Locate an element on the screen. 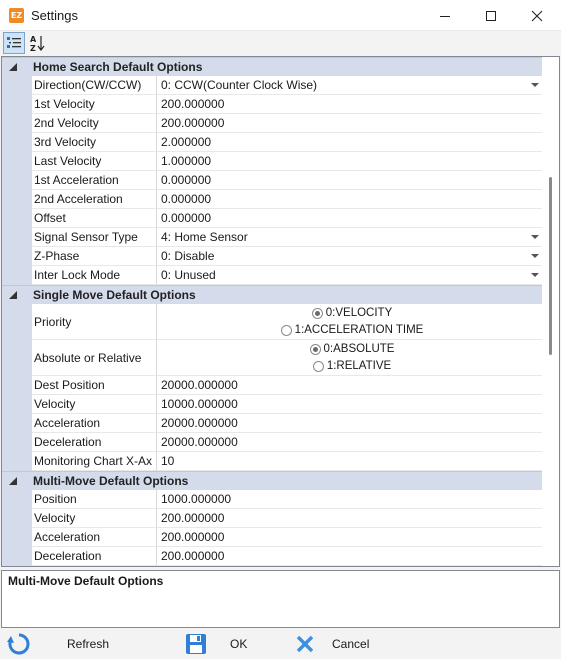 This screenshot has width=561, height=659. maximize-icon is located at coordinates (491, 15).